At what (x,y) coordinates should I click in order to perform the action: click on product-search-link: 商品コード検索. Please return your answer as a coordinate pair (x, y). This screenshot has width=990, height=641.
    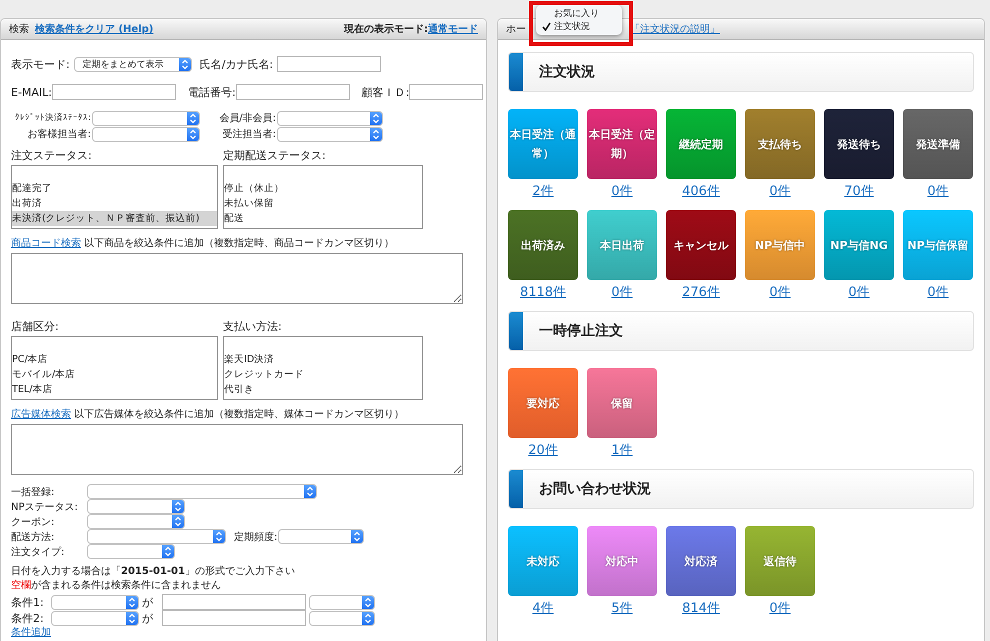
    Looking at the image, I should click on (46, 243).